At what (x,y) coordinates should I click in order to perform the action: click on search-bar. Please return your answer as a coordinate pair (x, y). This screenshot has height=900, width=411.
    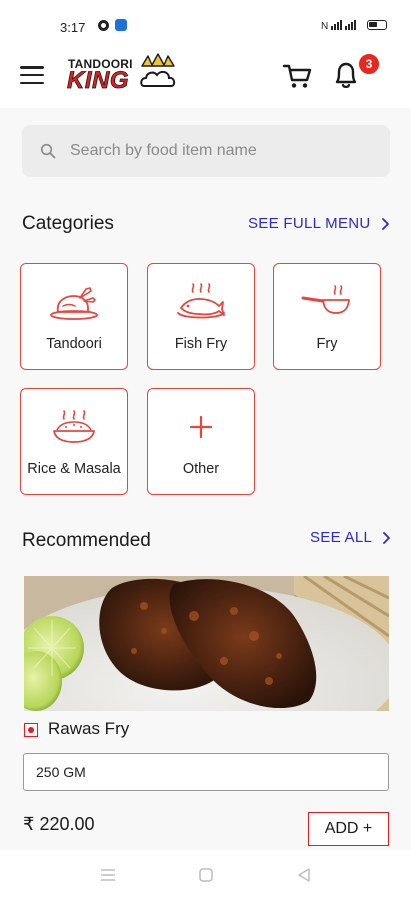
    Looking at the image, I should click on (206, 151).